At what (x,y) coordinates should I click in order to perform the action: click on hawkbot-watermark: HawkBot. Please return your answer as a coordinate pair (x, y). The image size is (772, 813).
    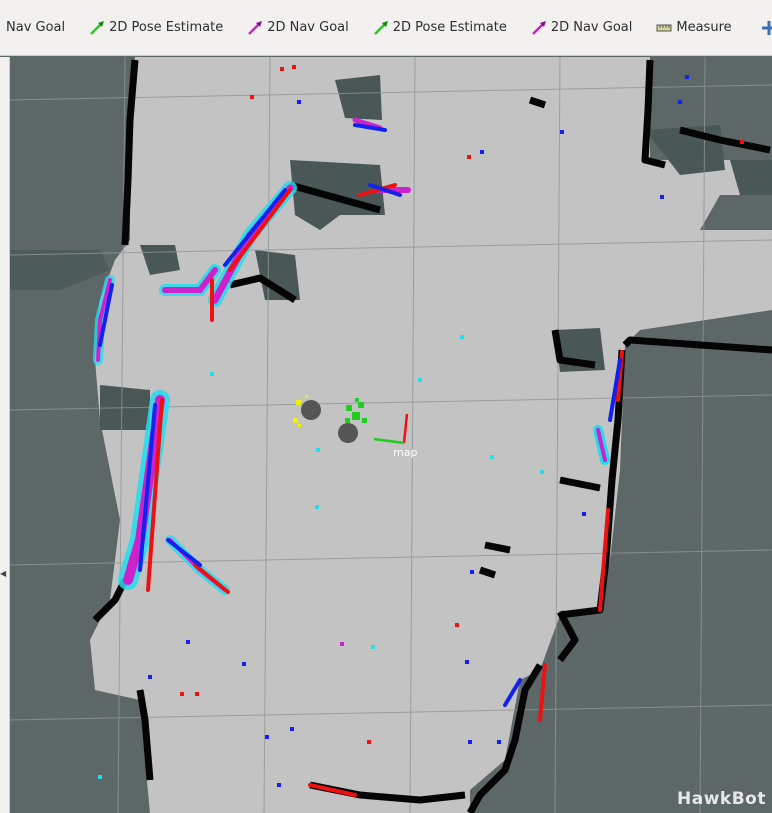
    Looking at the image, I should click on (721, 799).